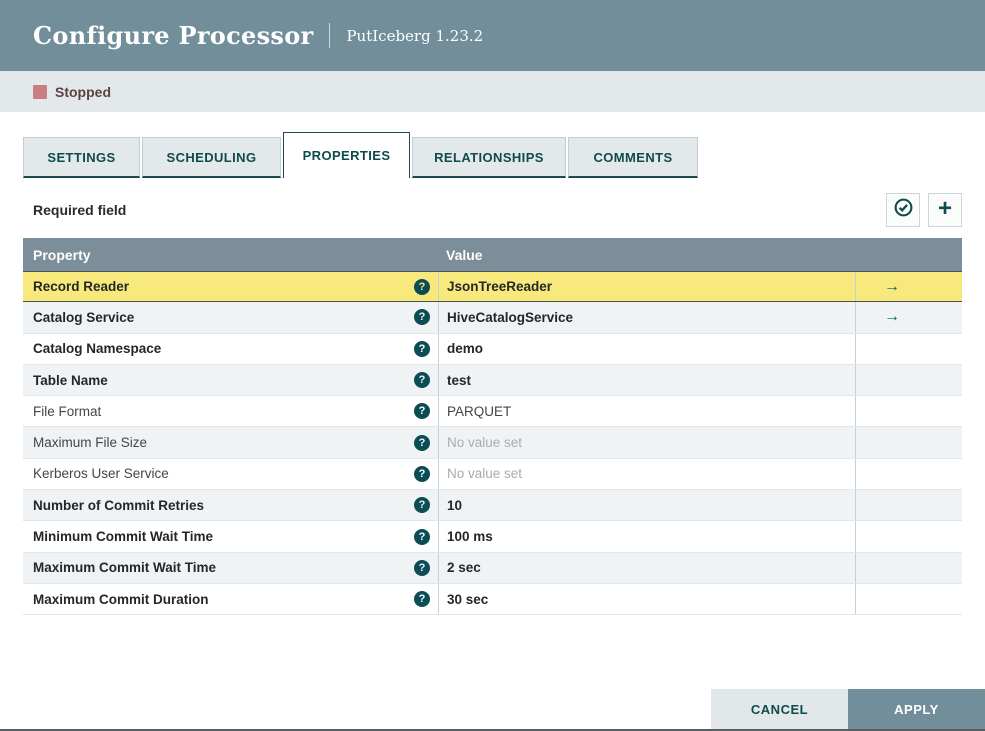 This screenshot has width=985, height=731. Describe the element at coordinates (633, 157) in the screenshot. I see `tab-comments: COMMENTS` at that location.